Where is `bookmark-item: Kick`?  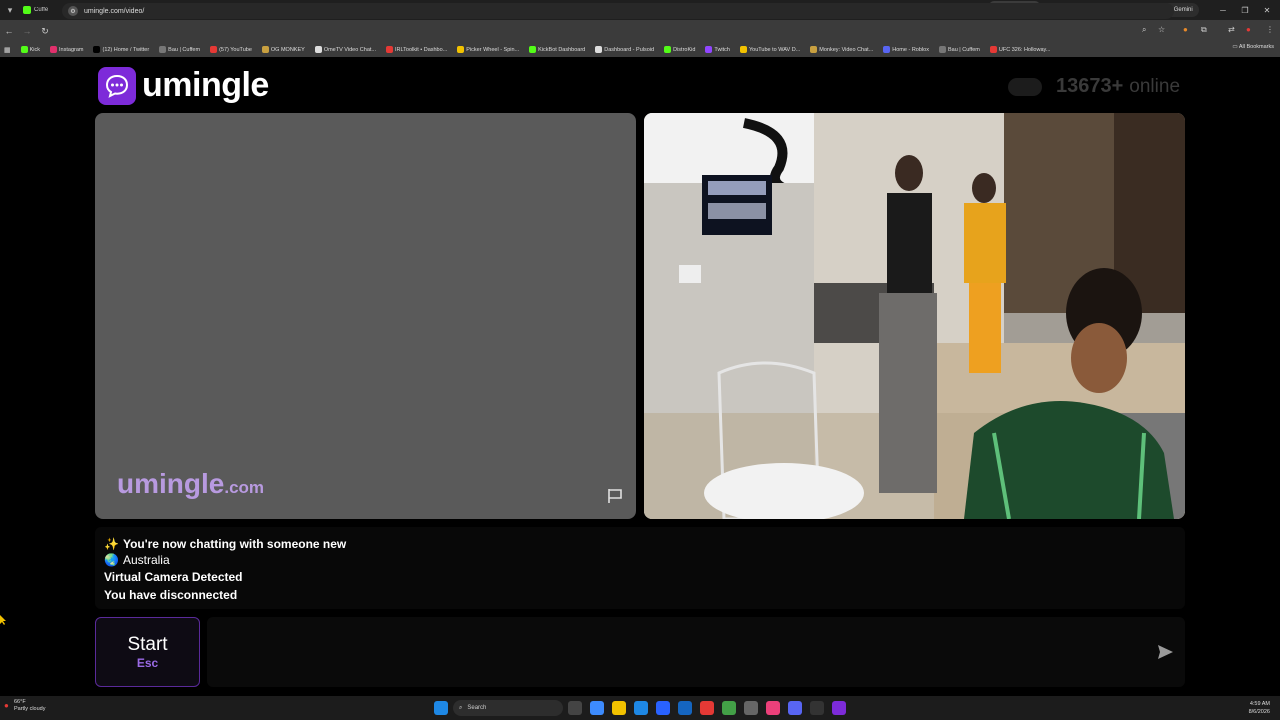
bookmark-item: Kick is located at coordinates (30, 49).